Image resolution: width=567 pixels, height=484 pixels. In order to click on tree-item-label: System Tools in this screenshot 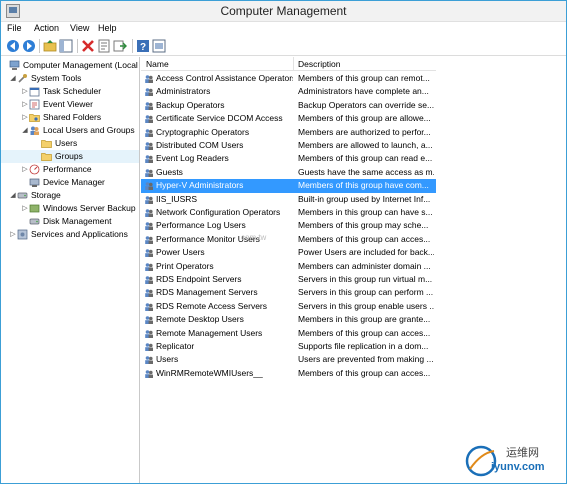, I will do `click(56, 78)`.